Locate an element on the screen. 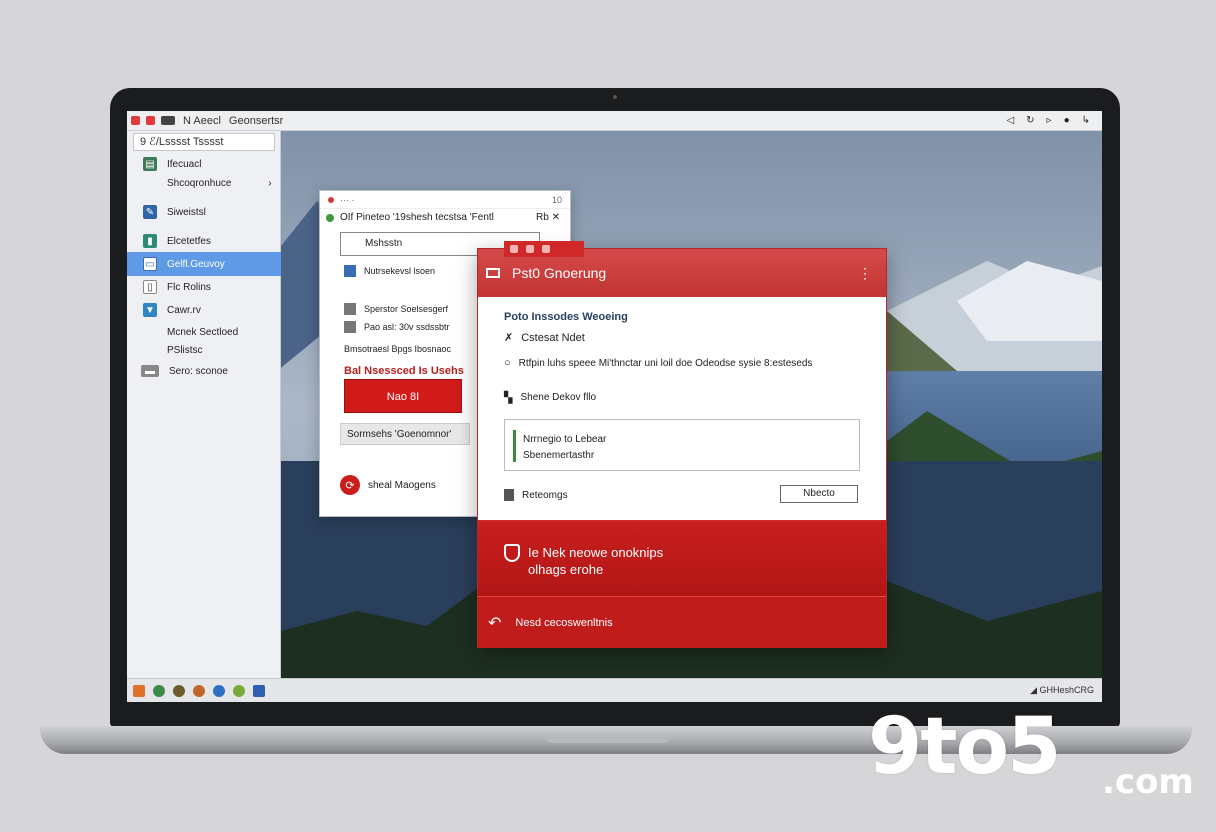 The image size is (1216, 832). sidebar-item-8: PSlistsc is located at coordinates (185, 350).